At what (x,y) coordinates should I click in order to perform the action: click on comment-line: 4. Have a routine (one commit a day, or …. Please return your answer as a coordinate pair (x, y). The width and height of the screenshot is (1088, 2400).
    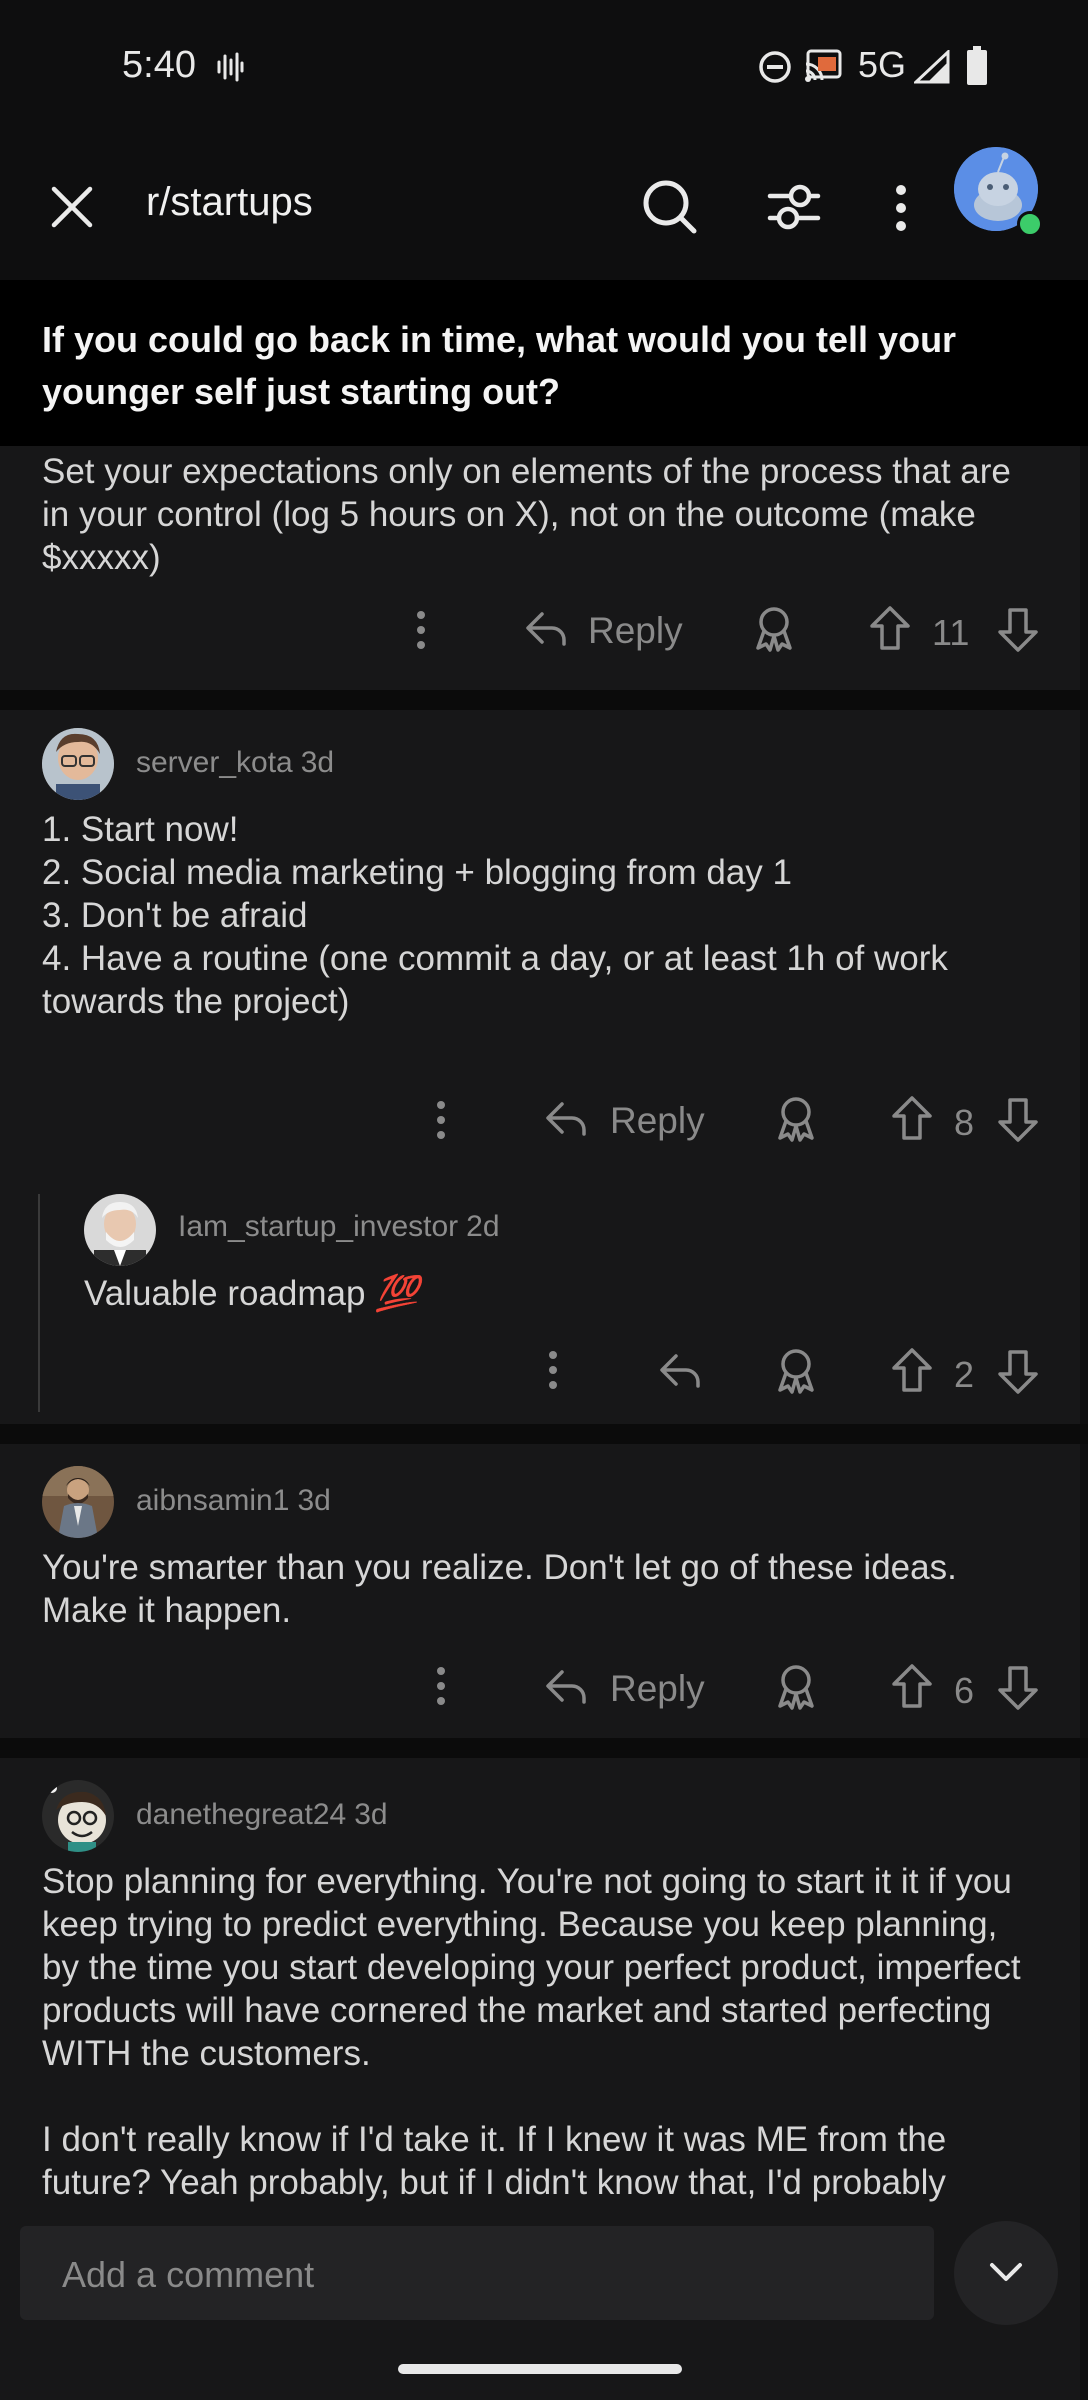
    Looking at the image, I should click on (495, 980).